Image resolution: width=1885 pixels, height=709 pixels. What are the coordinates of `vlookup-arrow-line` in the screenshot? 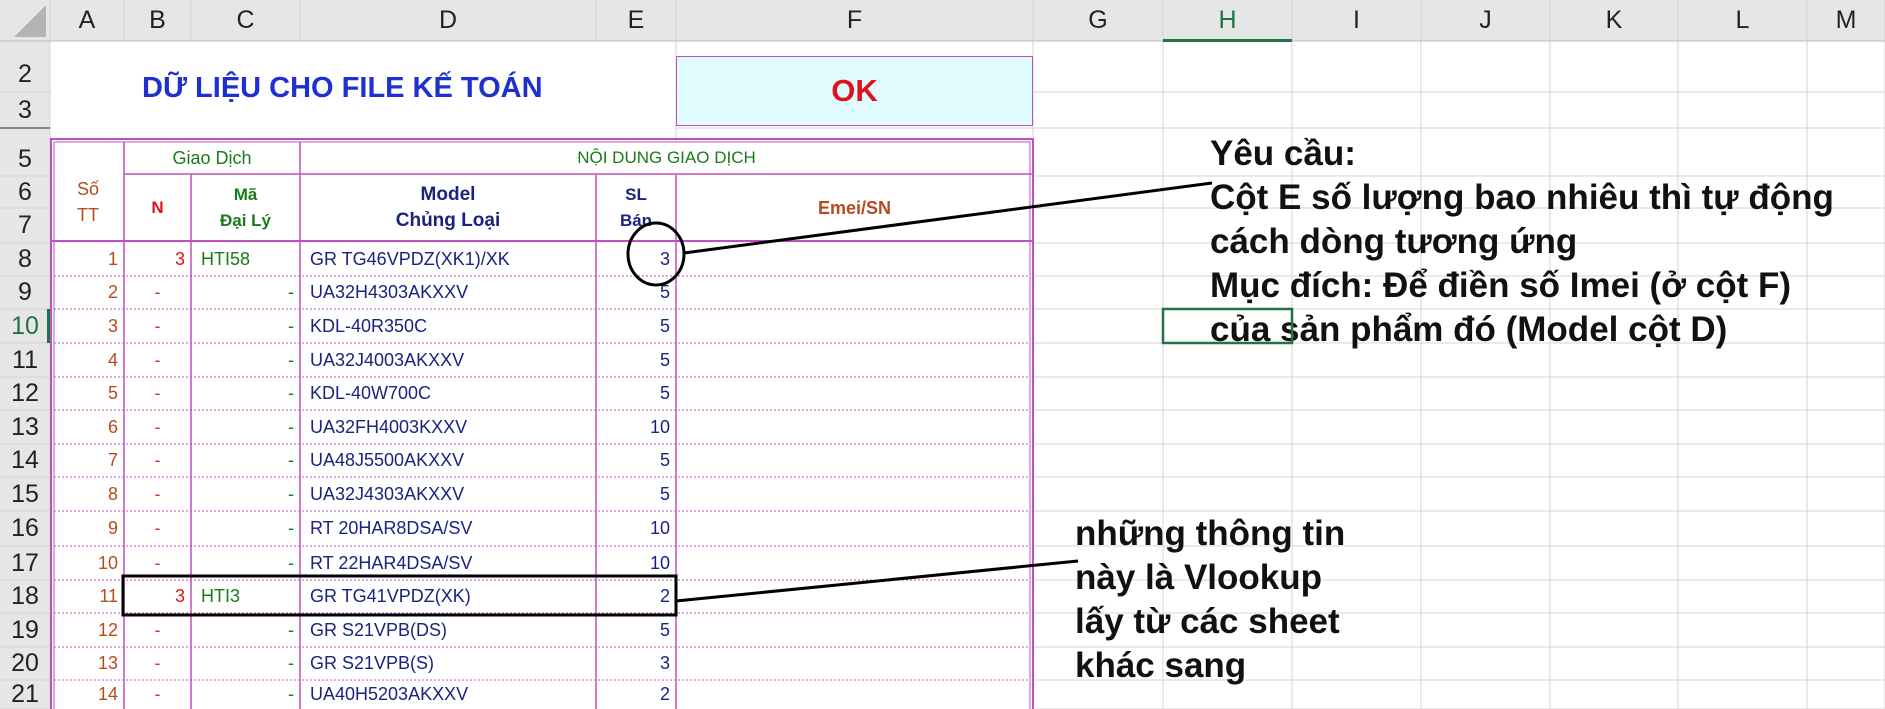 It's located at (877, 581).